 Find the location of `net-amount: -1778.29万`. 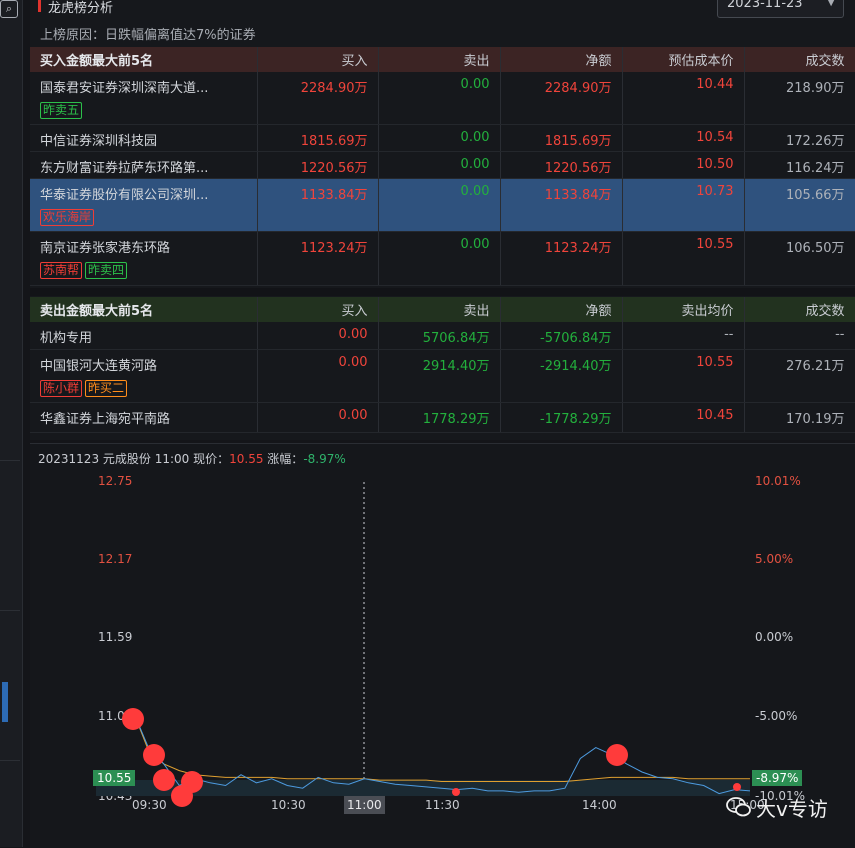

net-amount: -1778.29万 is located at coordinates (561, 417).